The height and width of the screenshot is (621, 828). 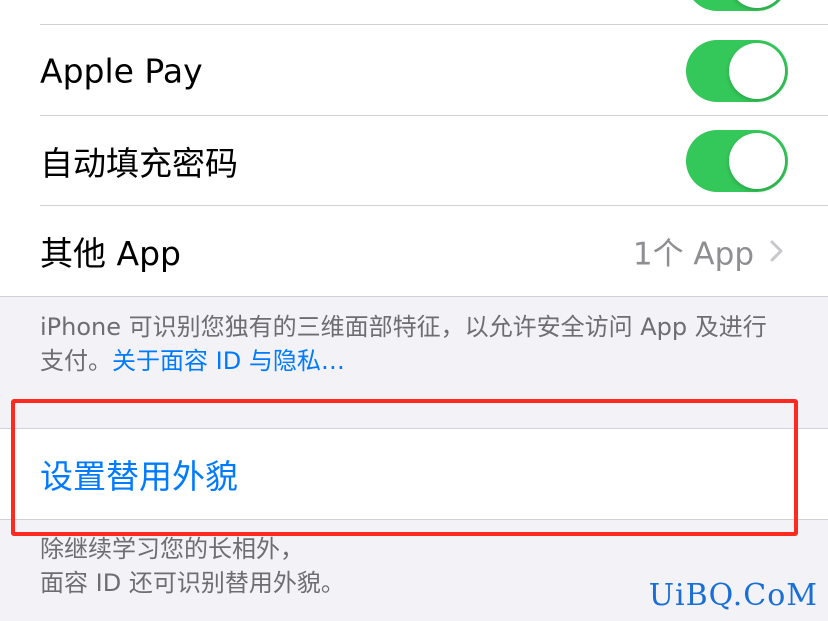 What do you see at coordinates (172, 549) in the screenshot?
I see `alt-footer-line-1: 除继续学习您的长相外，` at bounding box center [172, 549].